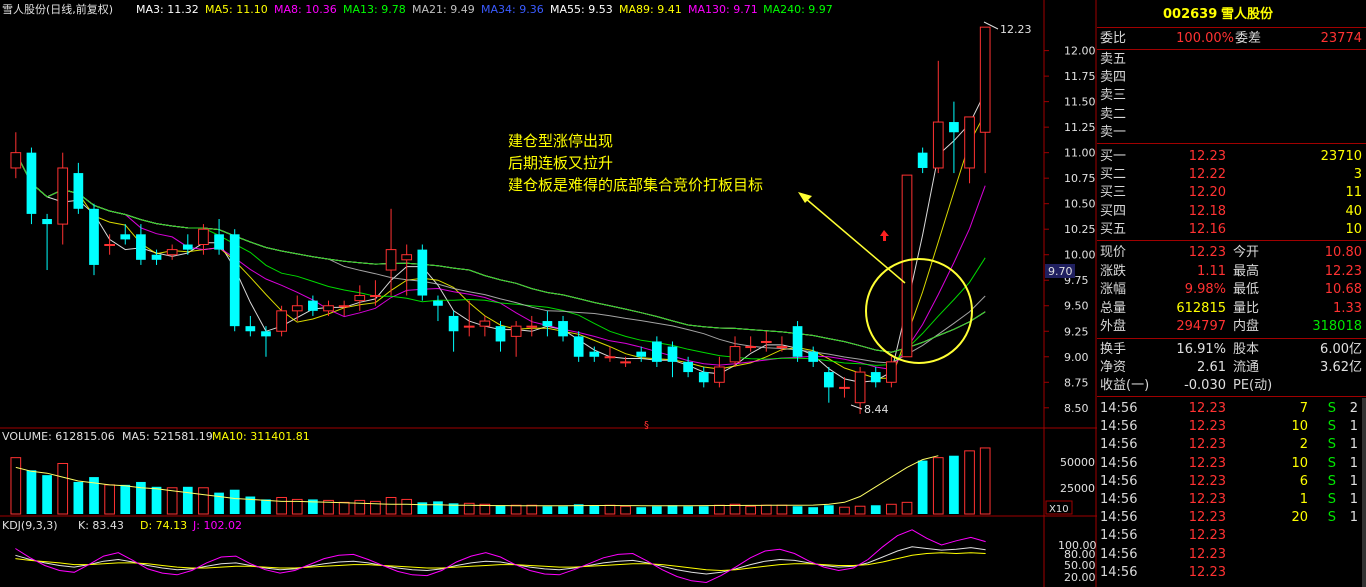  What do you see at coordinates (167, 9) in the screenshot?
I see `ma-legend-item: MA3: 11.32` at bounding box center [167, 9].